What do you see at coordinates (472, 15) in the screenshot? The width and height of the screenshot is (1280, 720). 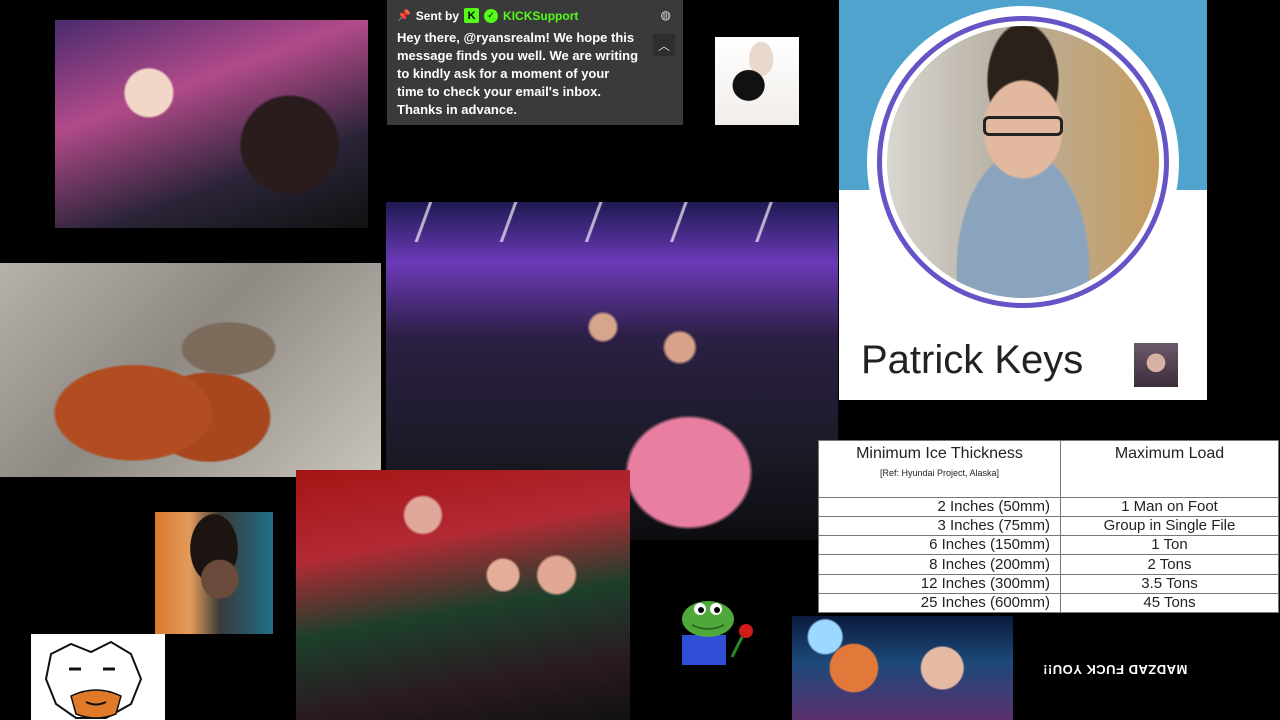 I see `kick-logo-icon: K` at bounding box center [472, 15].